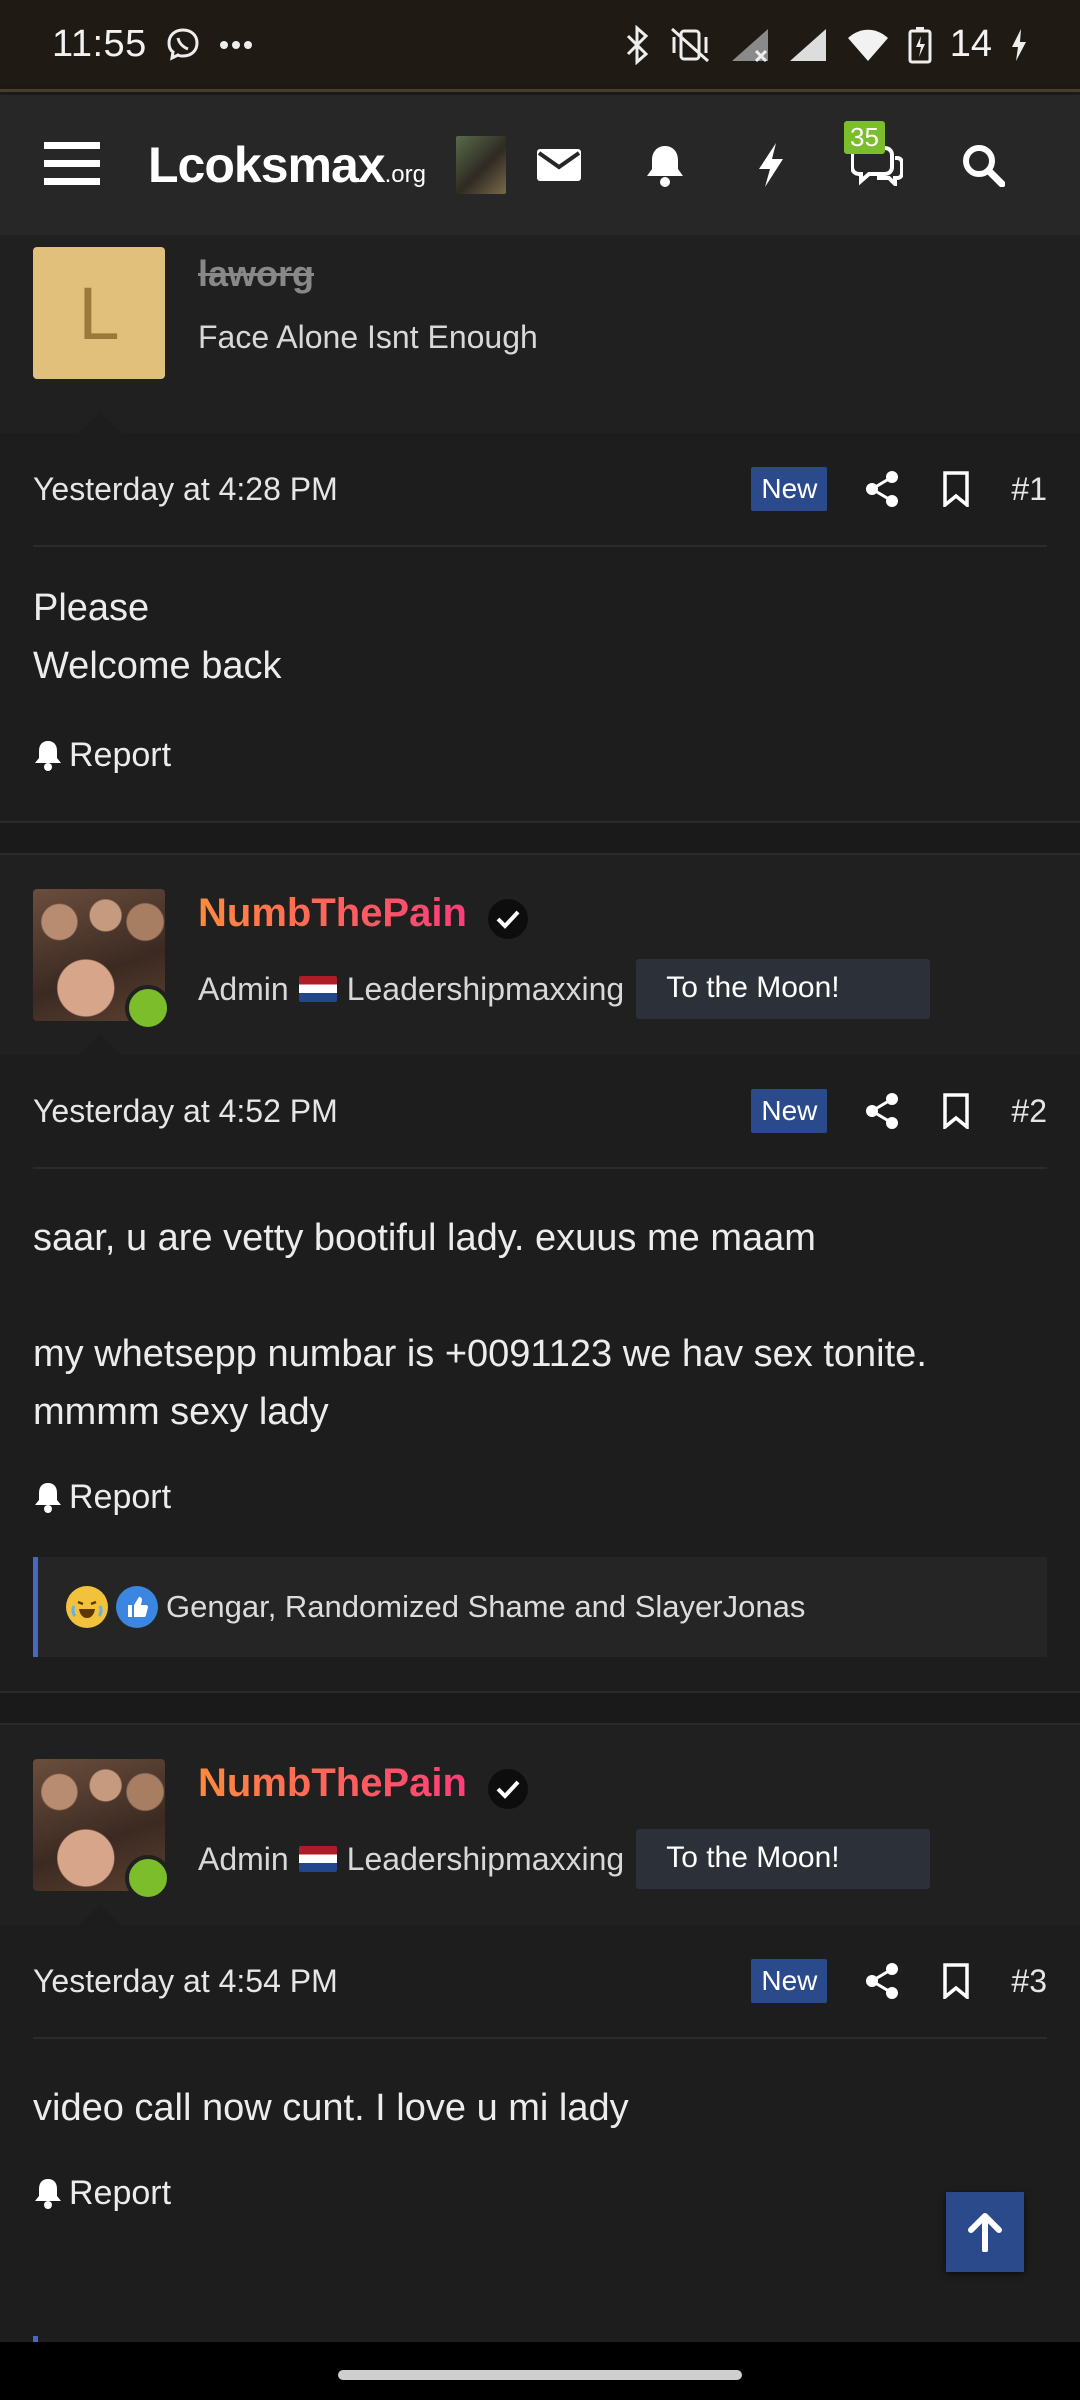 The height and width of the screenshot is (2400, 1080). I want to click on scroll-to-top-button, so click(985, 2232).